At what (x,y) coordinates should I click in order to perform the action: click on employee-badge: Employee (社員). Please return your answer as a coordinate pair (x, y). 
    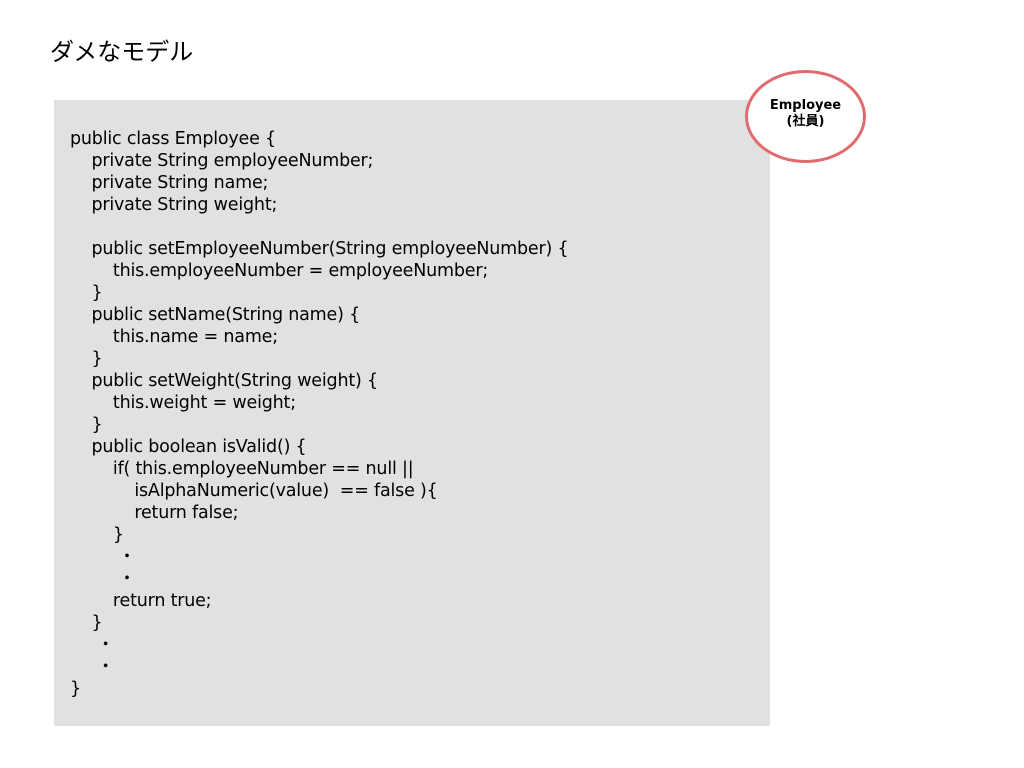
    Looking at the image, I should click on (805, 116).